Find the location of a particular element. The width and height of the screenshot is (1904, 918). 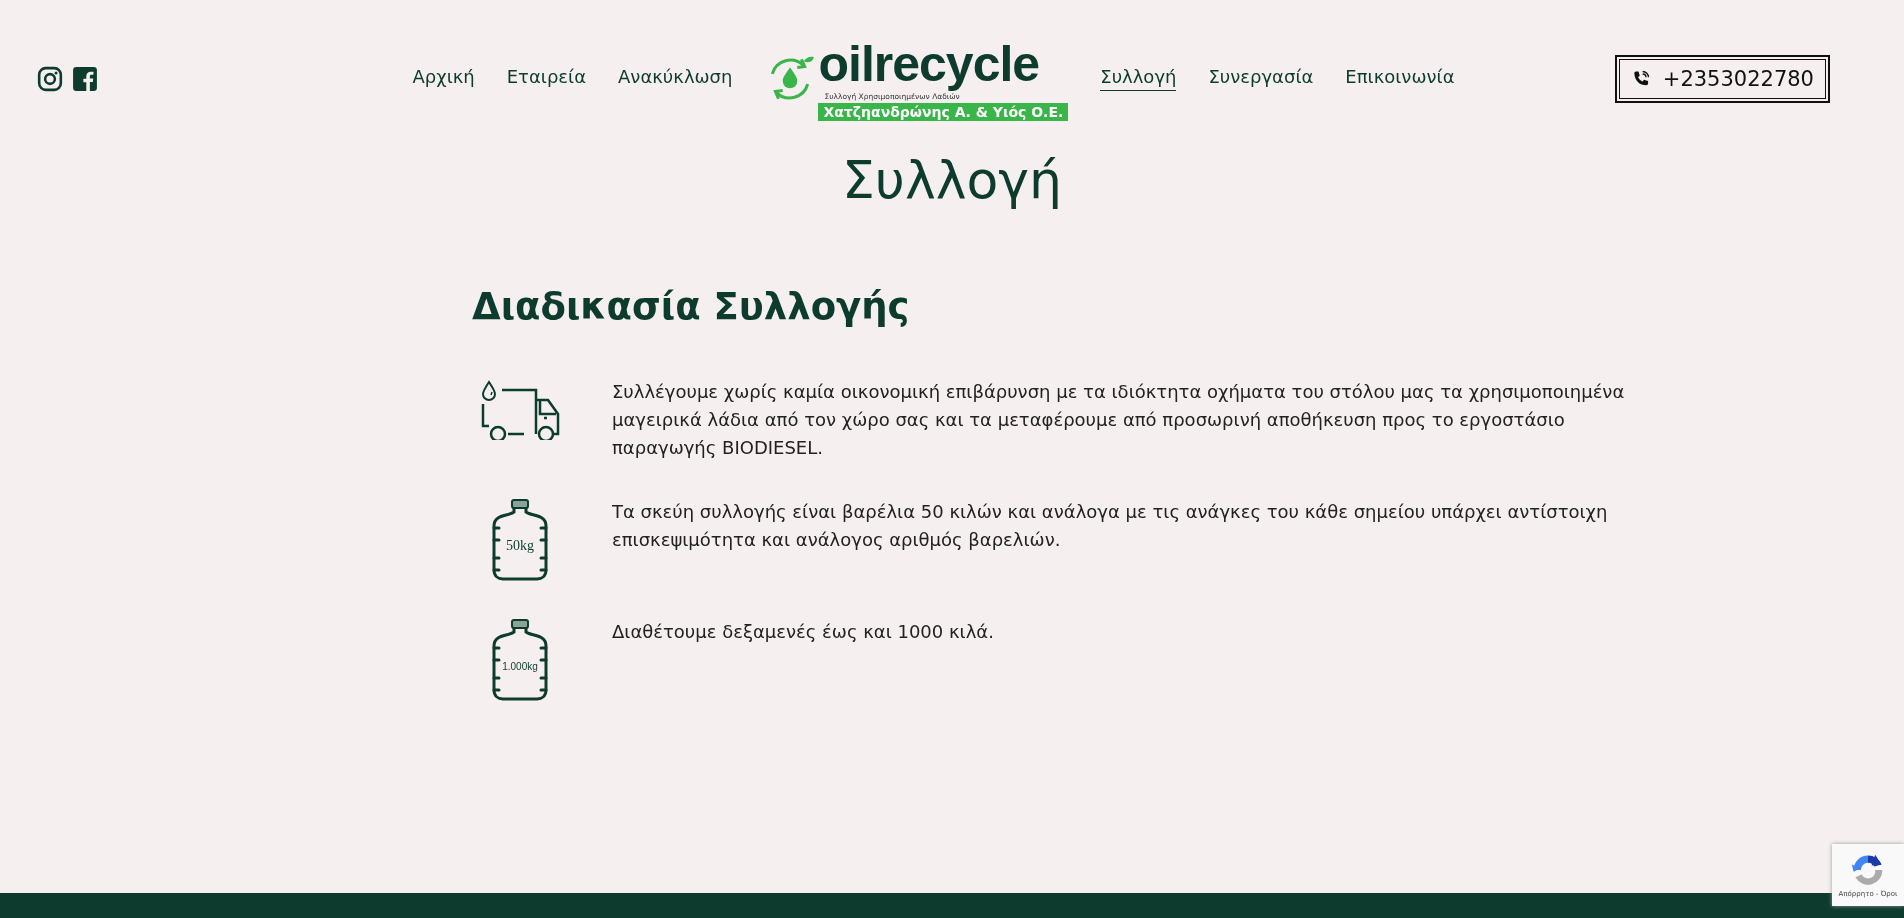

item-description: Συλλέγουμε χωρίς καμία οικονομική επιβάρυνση με τα ιδιόκτητα οχήματα του στόλου μας τα χρησιμοποιημένα μαγειρικά λάδια από τον χώρο σας και τα μεταφέρουμε από προσωρινή αποθήκευση προς το εργοστάσιο παραγωγής BIODIESEL. is located at coordinates (1119, 420).